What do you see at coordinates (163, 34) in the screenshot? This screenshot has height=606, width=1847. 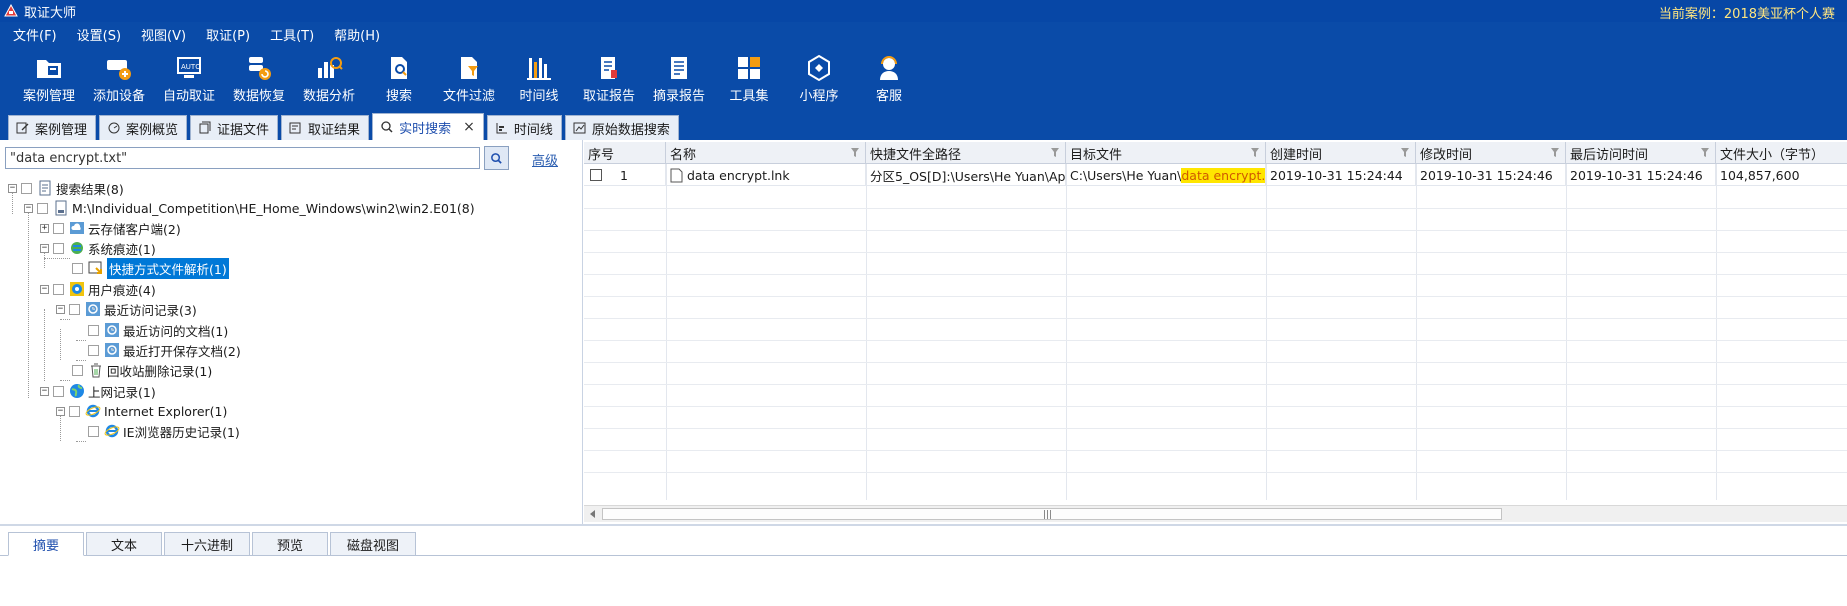 I see `menu-view: 视图(V)` at bounding box center [163, 34].